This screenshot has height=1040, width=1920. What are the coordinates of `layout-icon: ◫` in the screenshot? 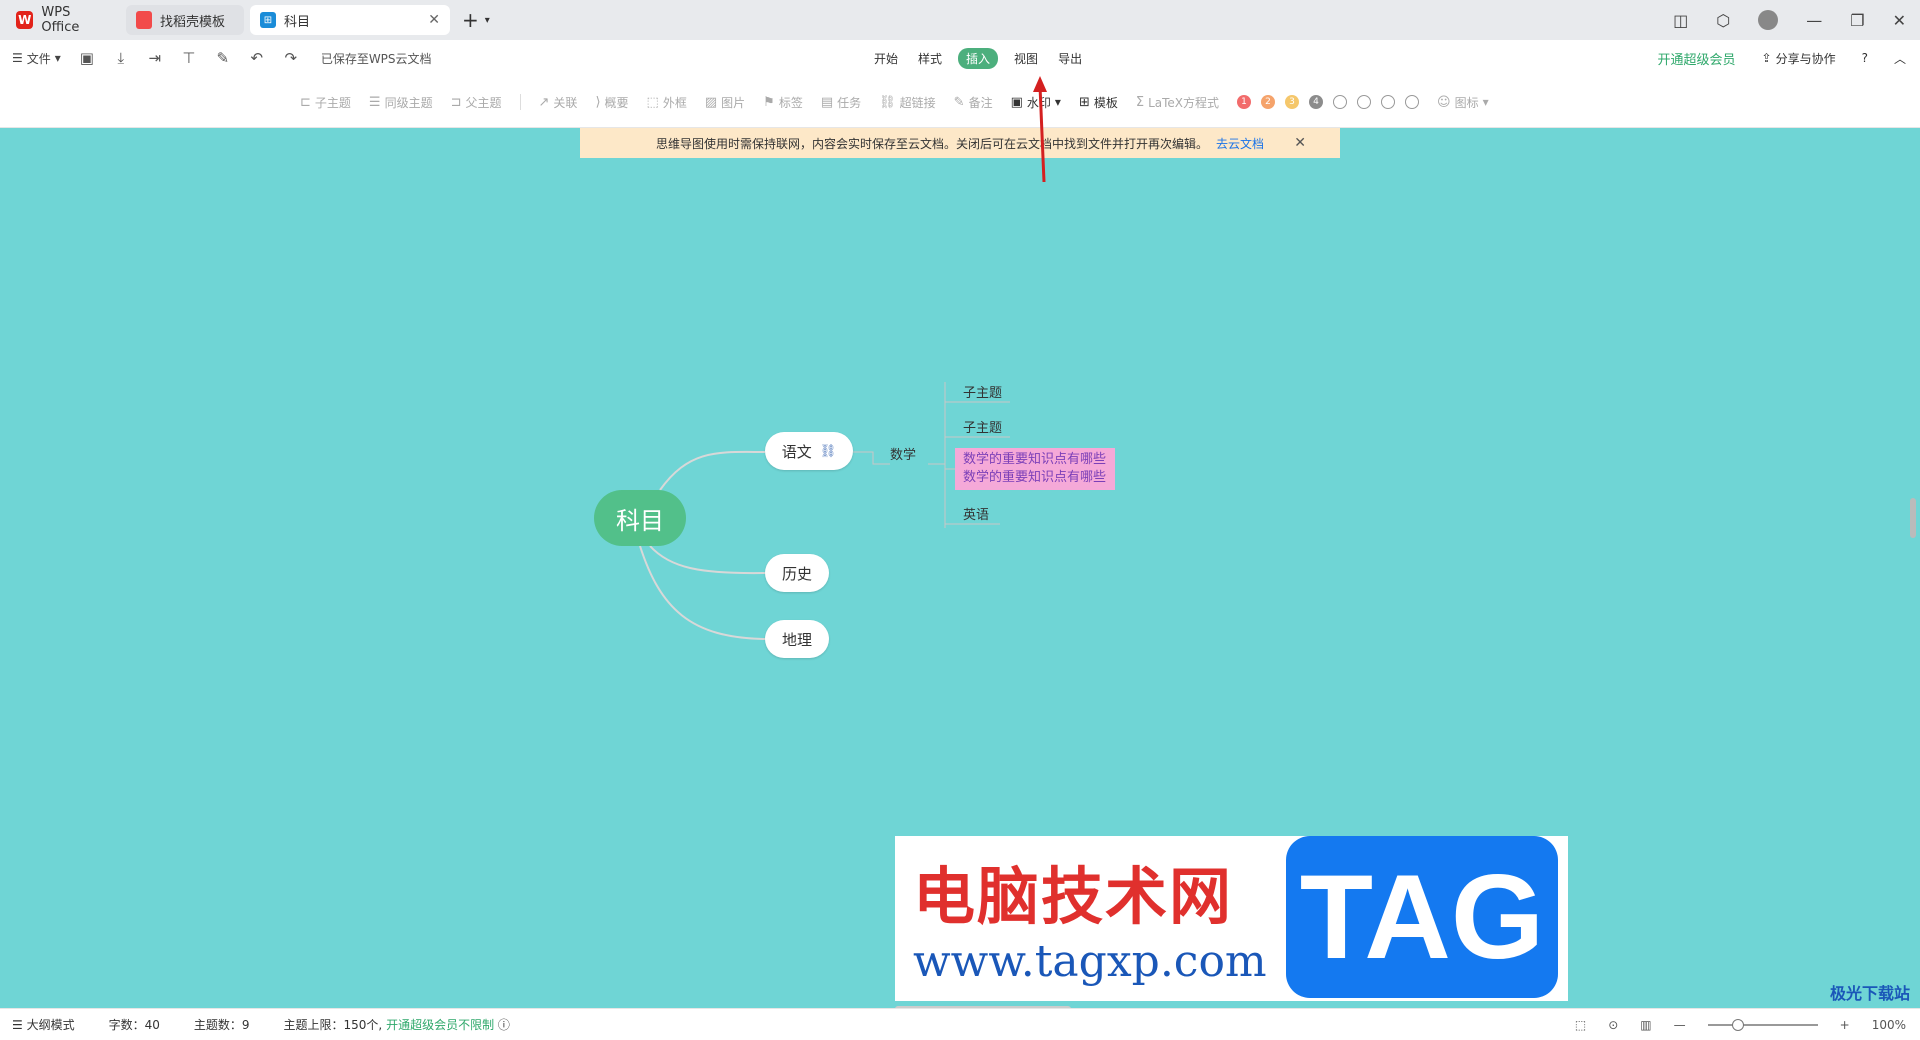 It's located at (1680, 20).